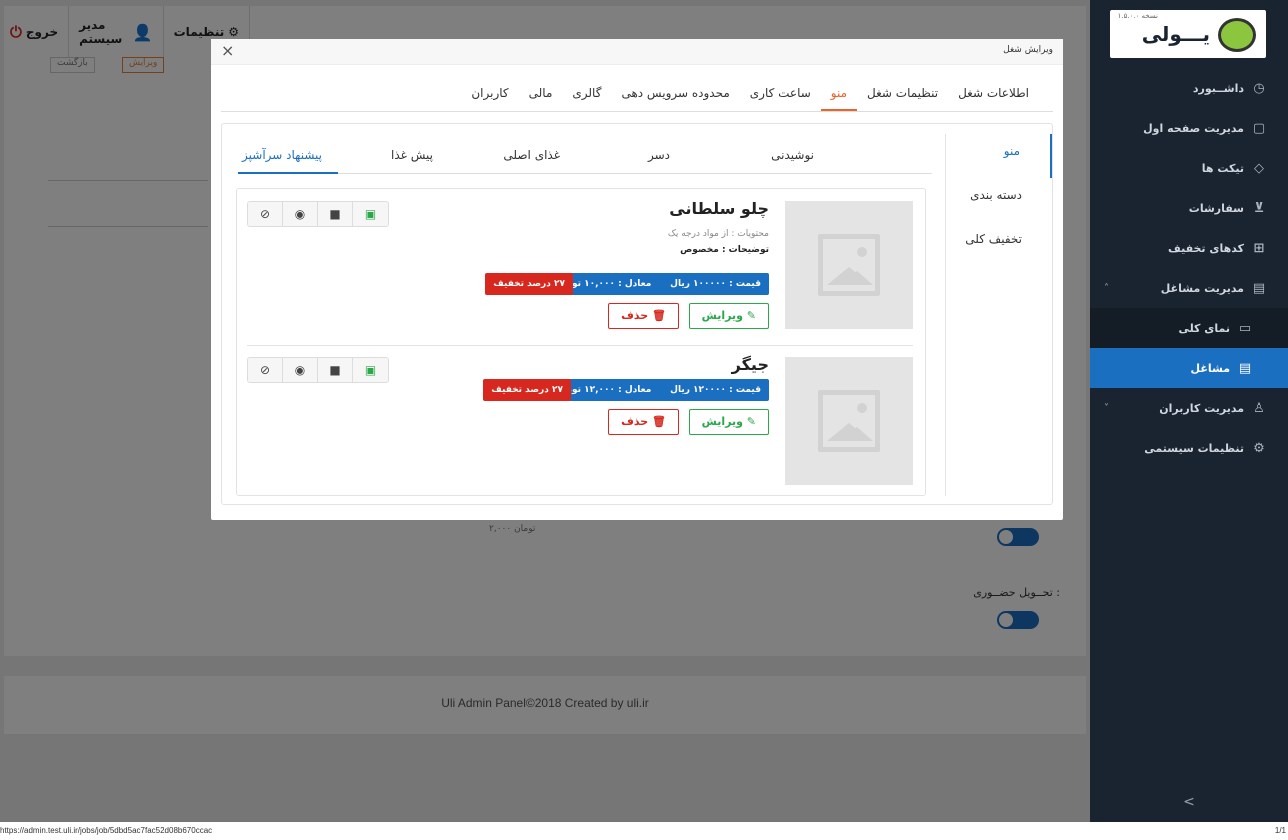 The height and width of the screenshot is (840, 1288). I want to click on users-icon: ♙, so click(1259, 408).